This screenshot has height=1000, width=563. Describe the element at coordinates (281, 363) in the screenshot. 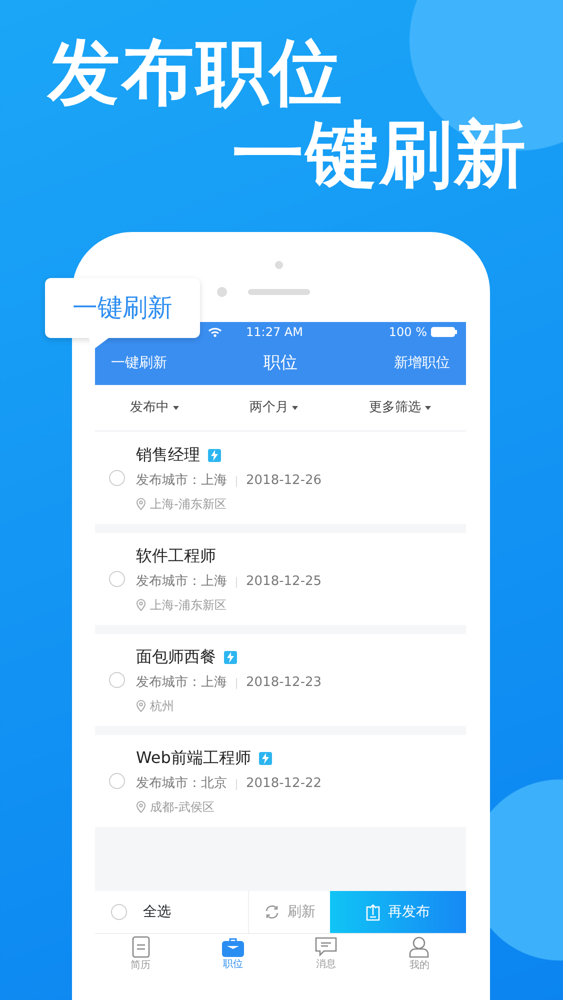

I see `screen-title: 职位` at that location.